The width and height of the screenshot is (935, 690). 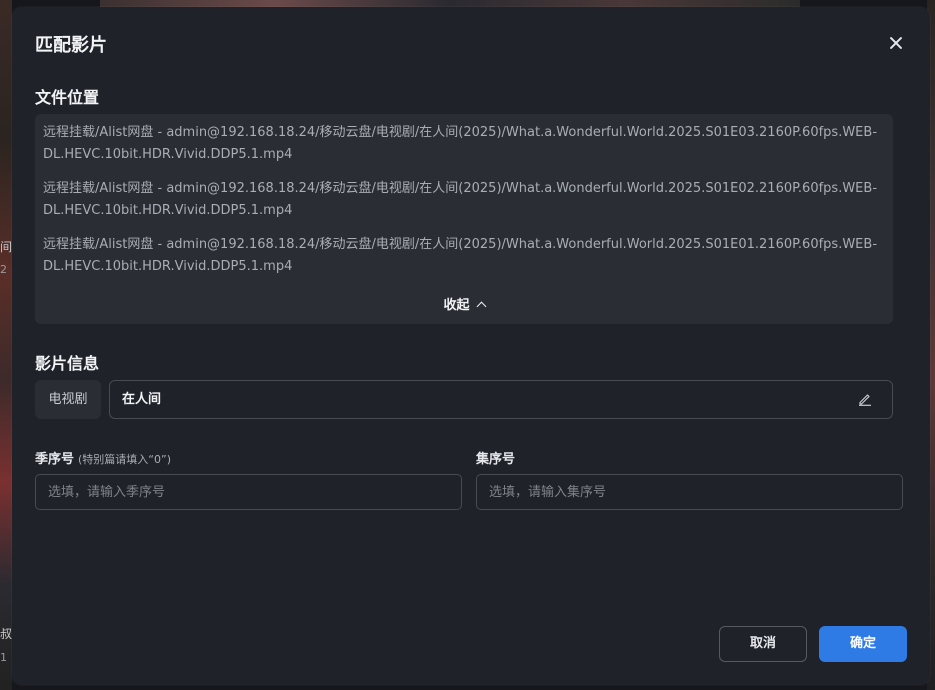 I want to click on movie-name: 在人间, so click(x=142, y=399).